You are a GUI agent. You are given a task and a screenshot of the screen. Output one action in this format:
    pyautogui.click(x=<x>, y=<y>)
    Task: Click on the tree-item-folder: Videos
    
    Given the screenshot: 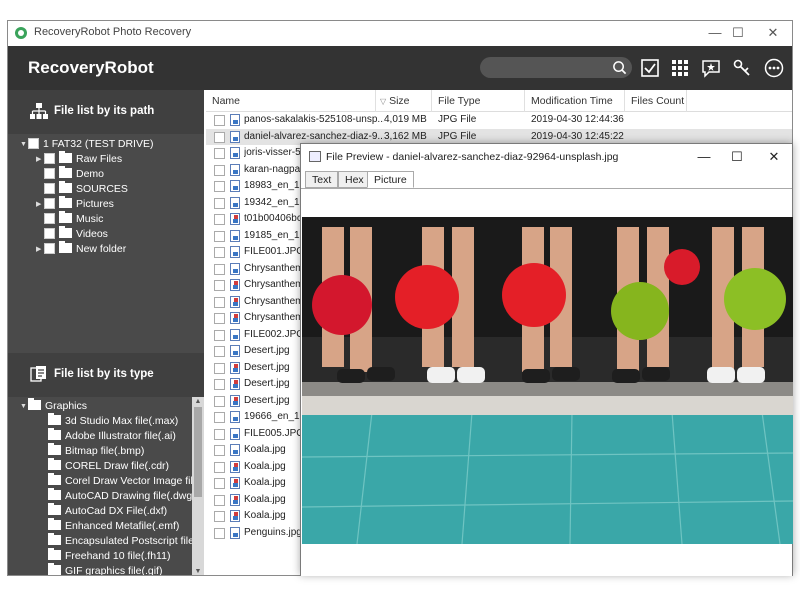 What is the action you would take?
    pyautogui.click(x=72, y=234)
    